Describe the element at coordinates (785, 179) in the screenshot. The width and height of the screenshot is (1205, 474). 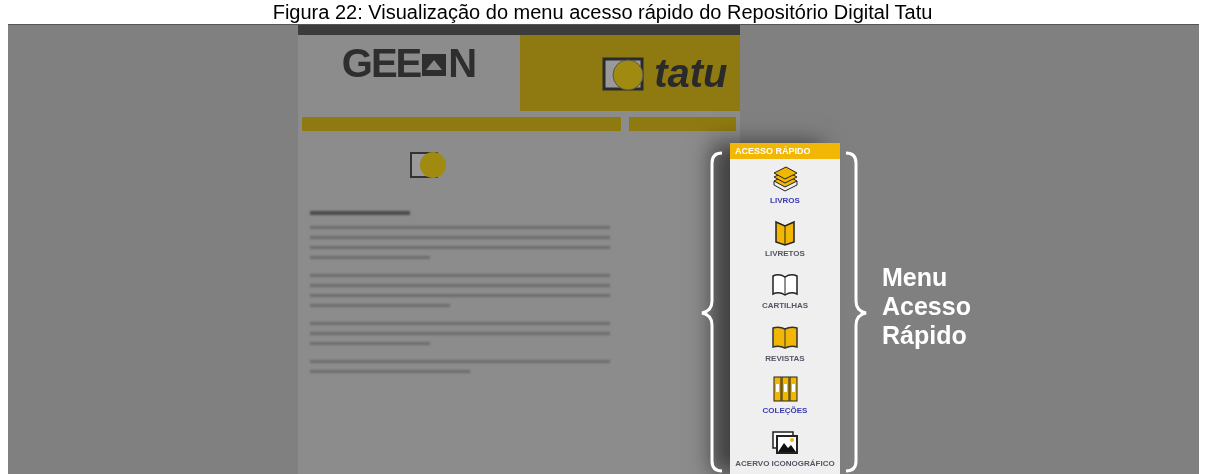
I see `books-icon` at that location.